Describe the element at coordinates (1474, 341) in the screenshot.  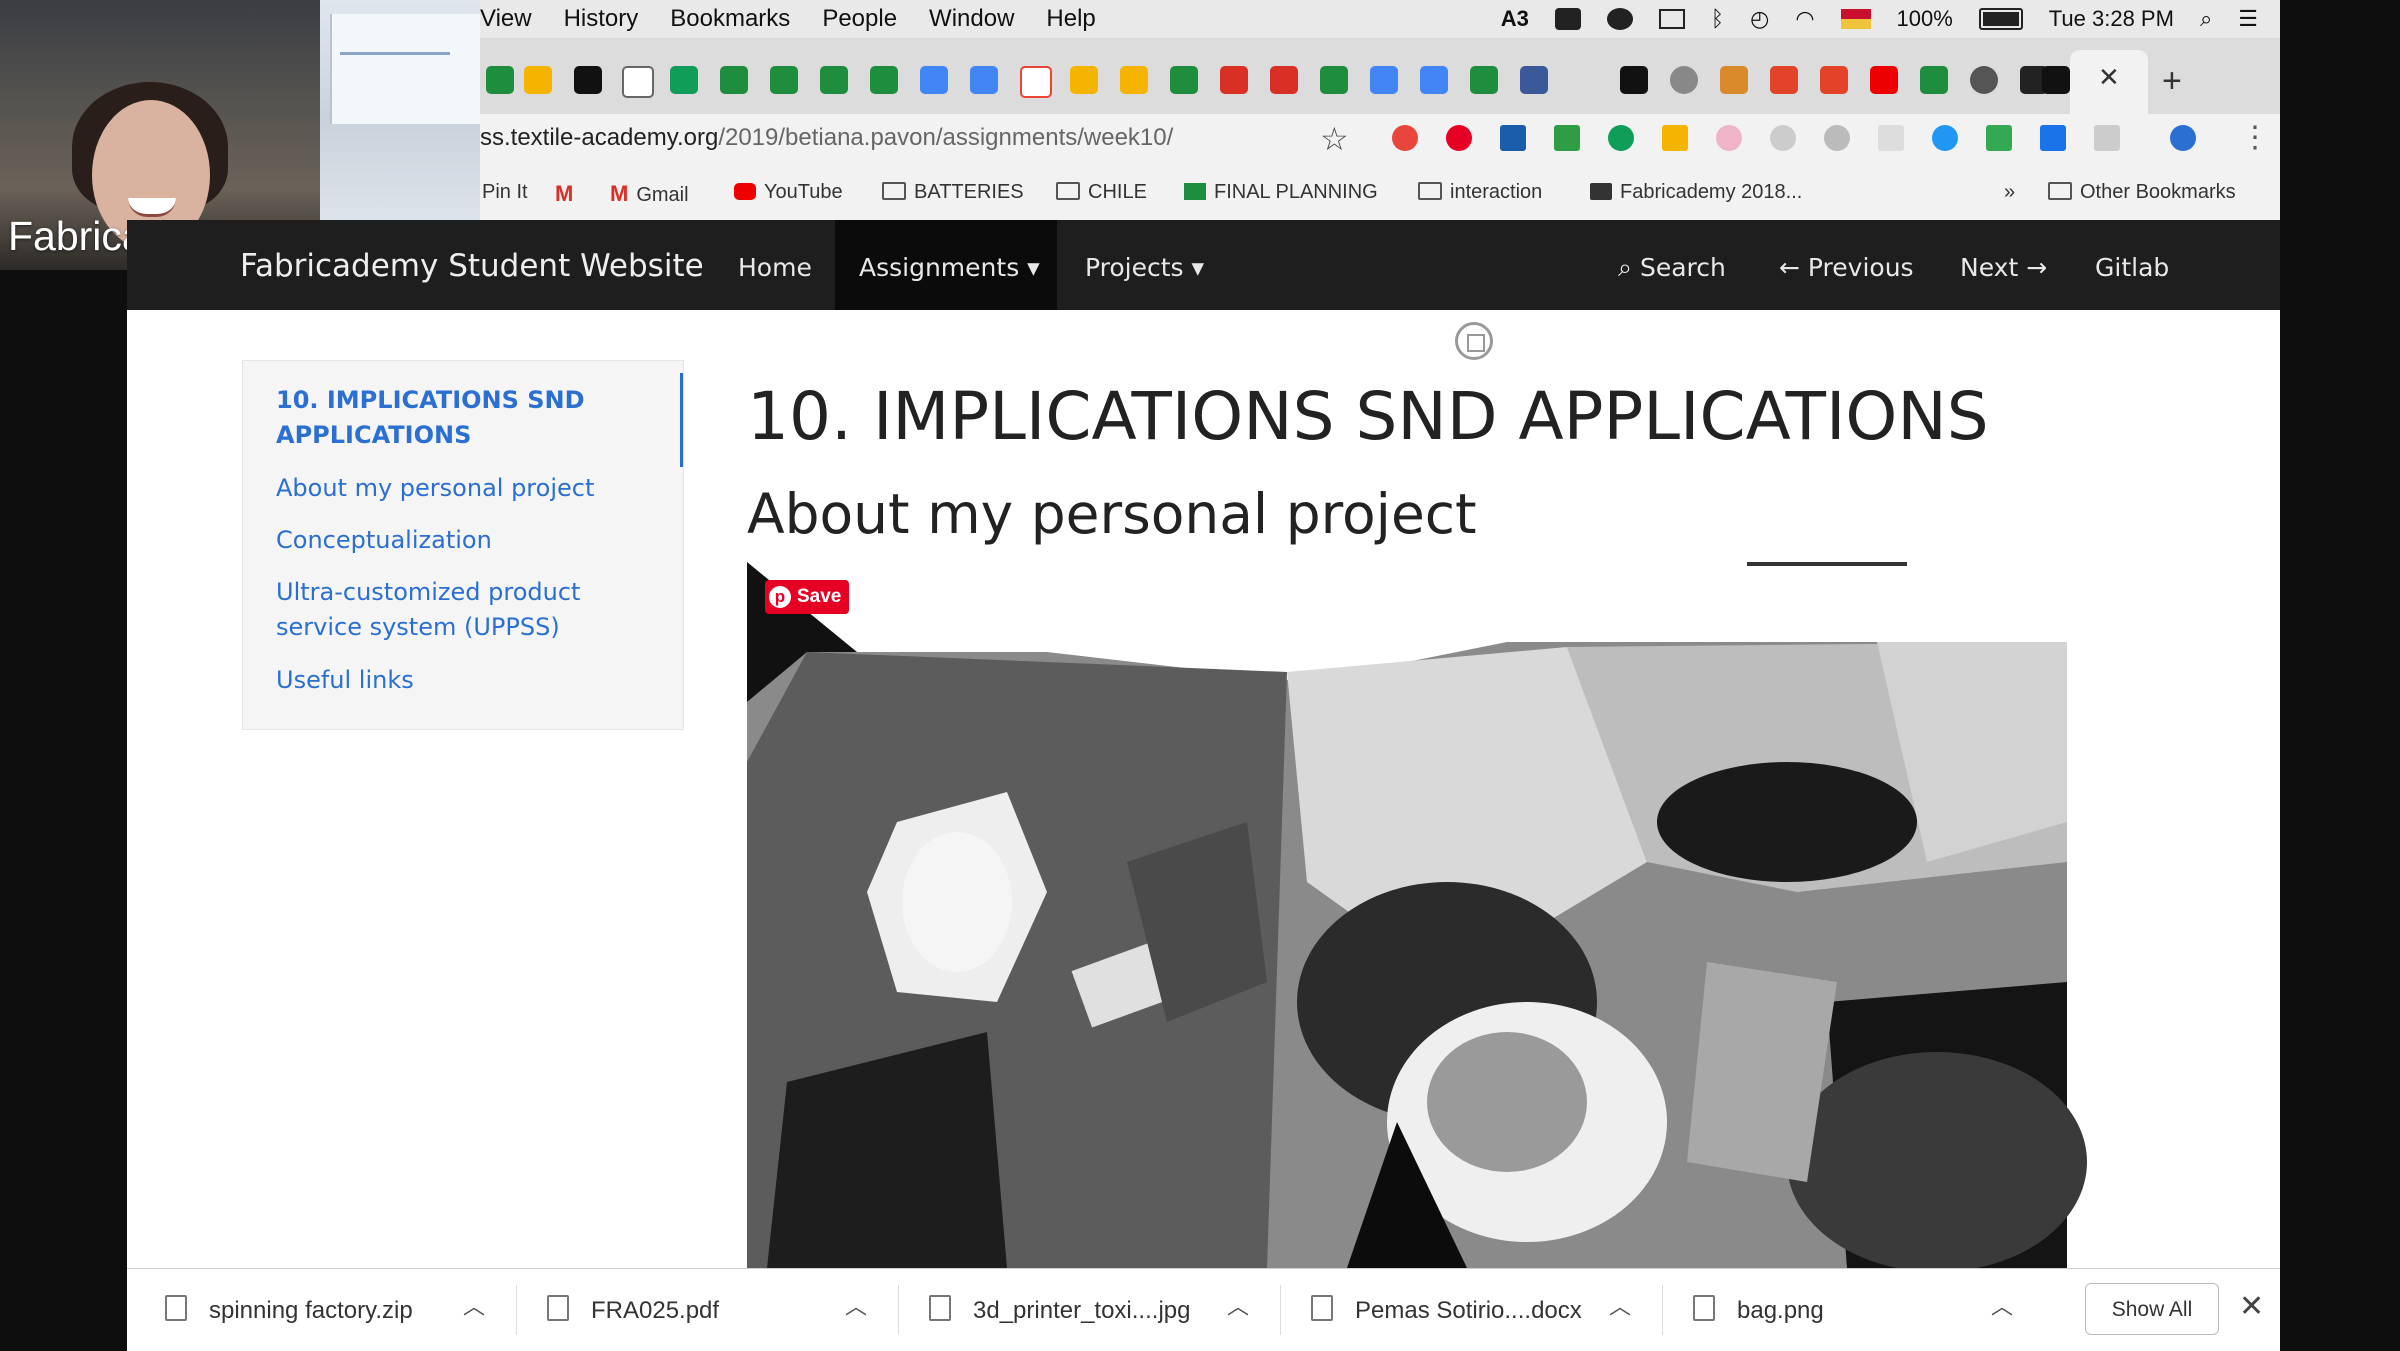
I see `expand-icon` at that location.